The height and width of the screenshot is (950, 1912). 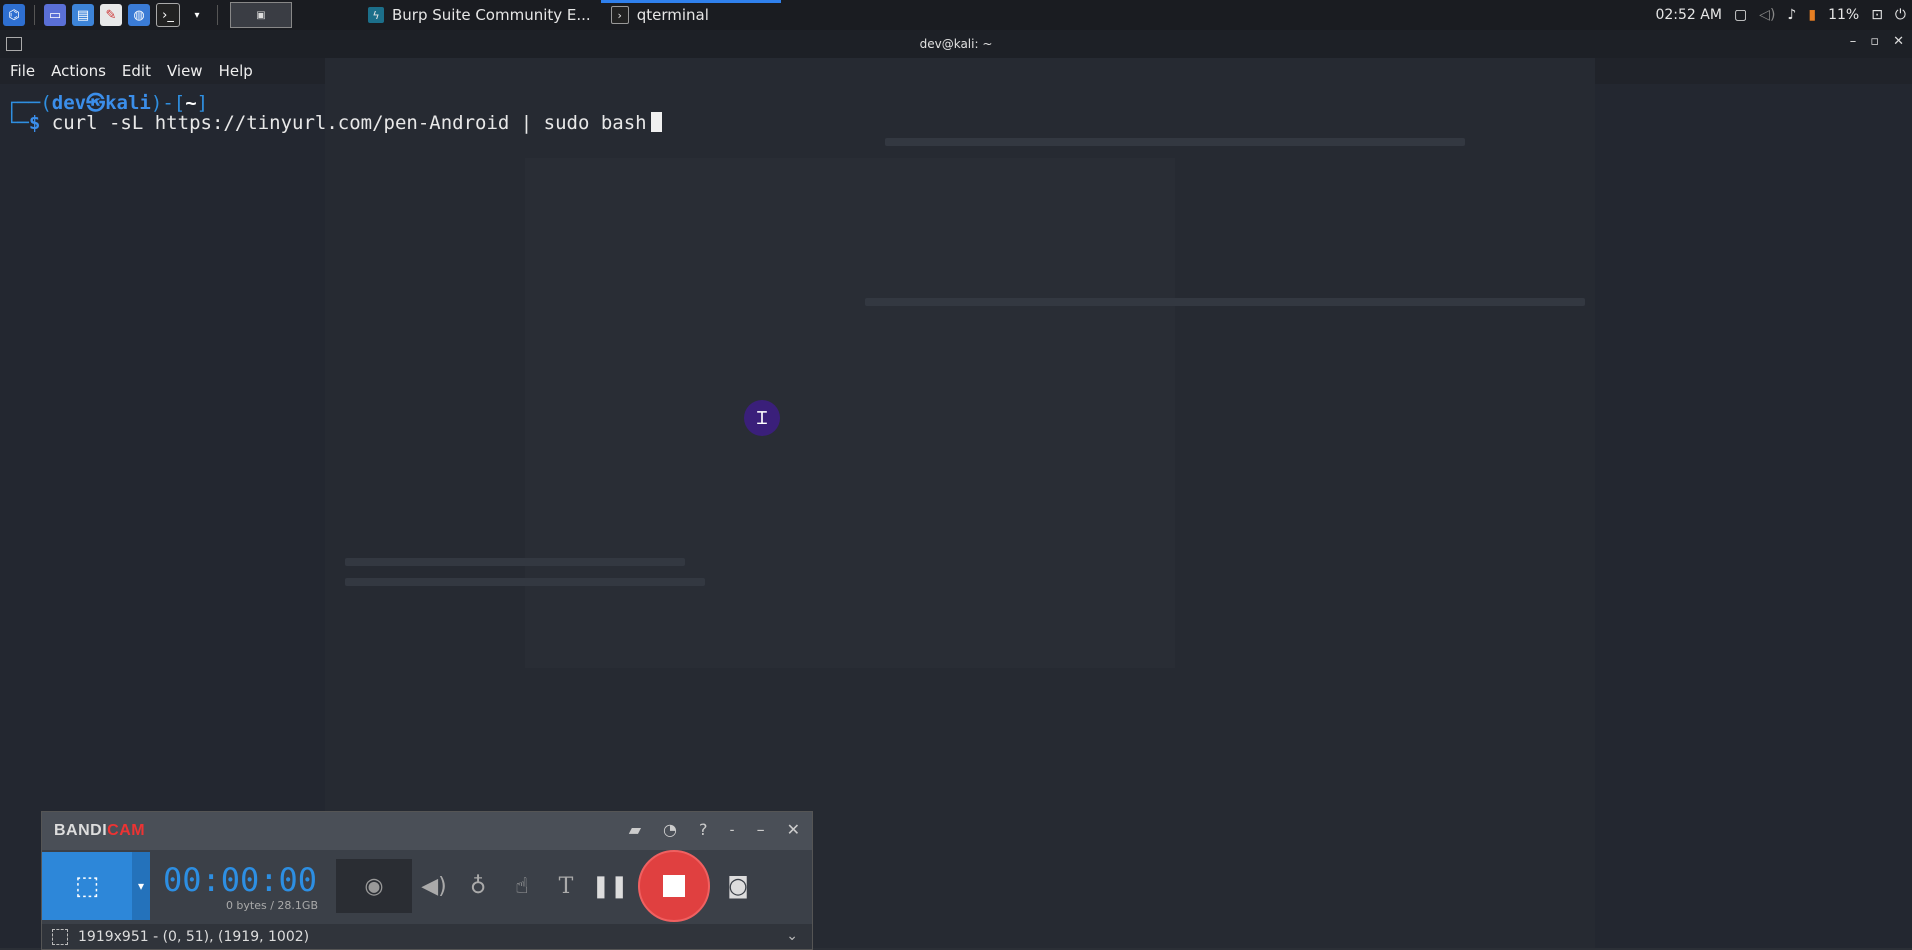 What do you see at coordinates (670, 829) in the screenshot?
I see `clock-icon: ◔` at bounding box center [670, 829].